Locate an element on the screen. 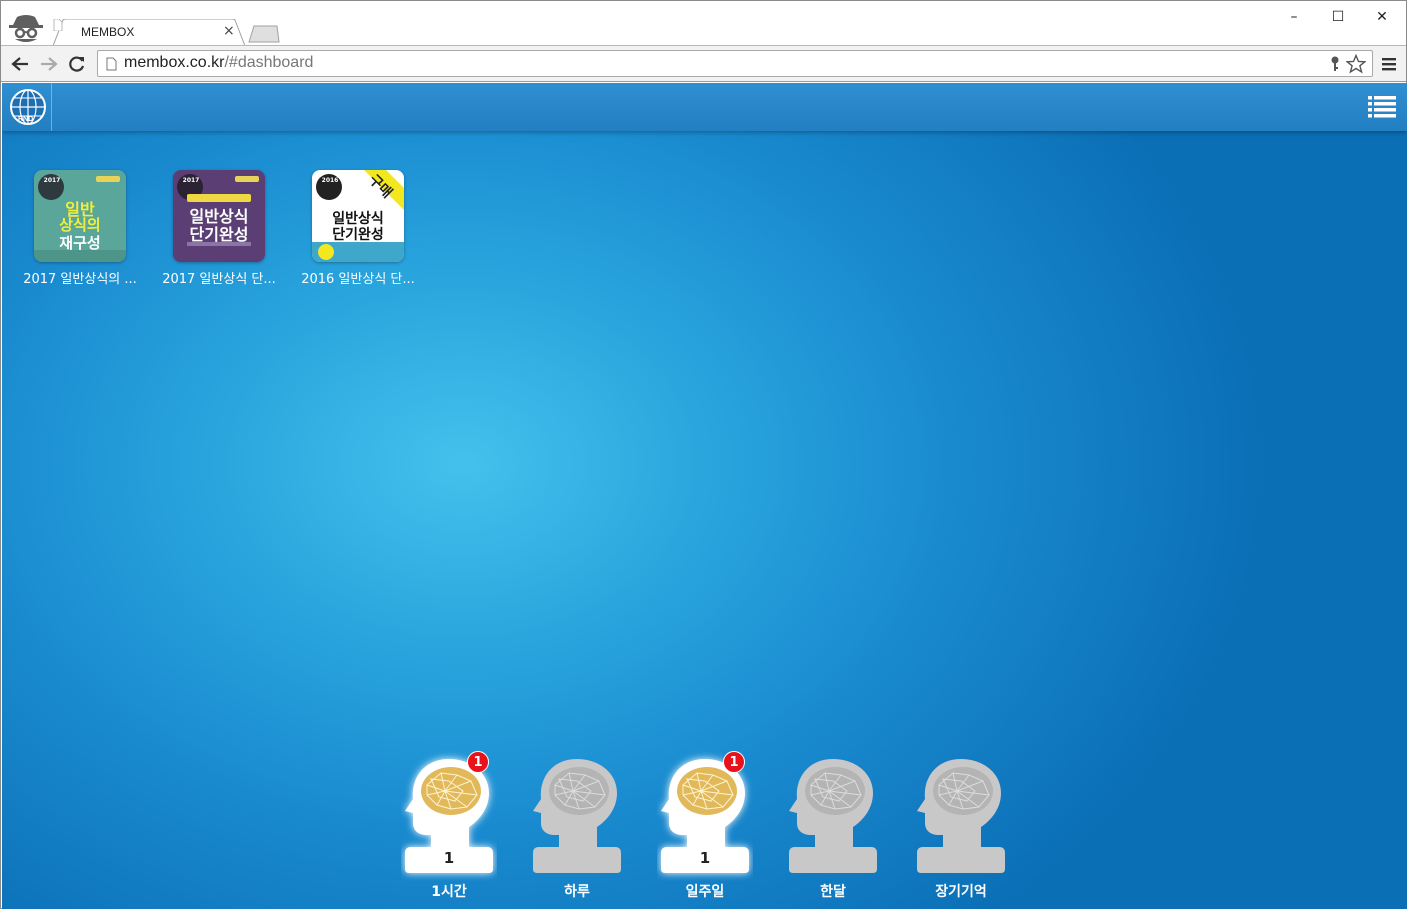 The width and height of the screenshot is (1407, 909). back-button is located at coordinates (20, 64).